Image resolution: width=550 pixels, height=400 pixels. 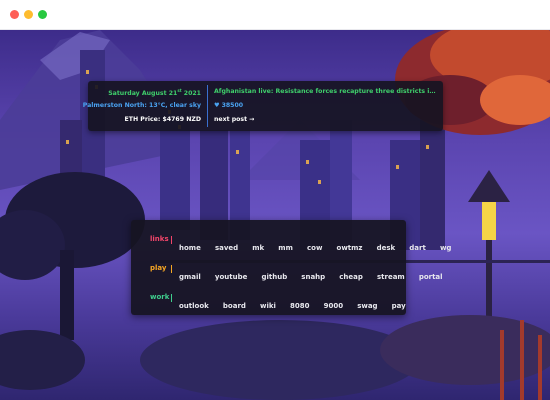 I want to click on minimize-window-button, so click(x=28, y=14).